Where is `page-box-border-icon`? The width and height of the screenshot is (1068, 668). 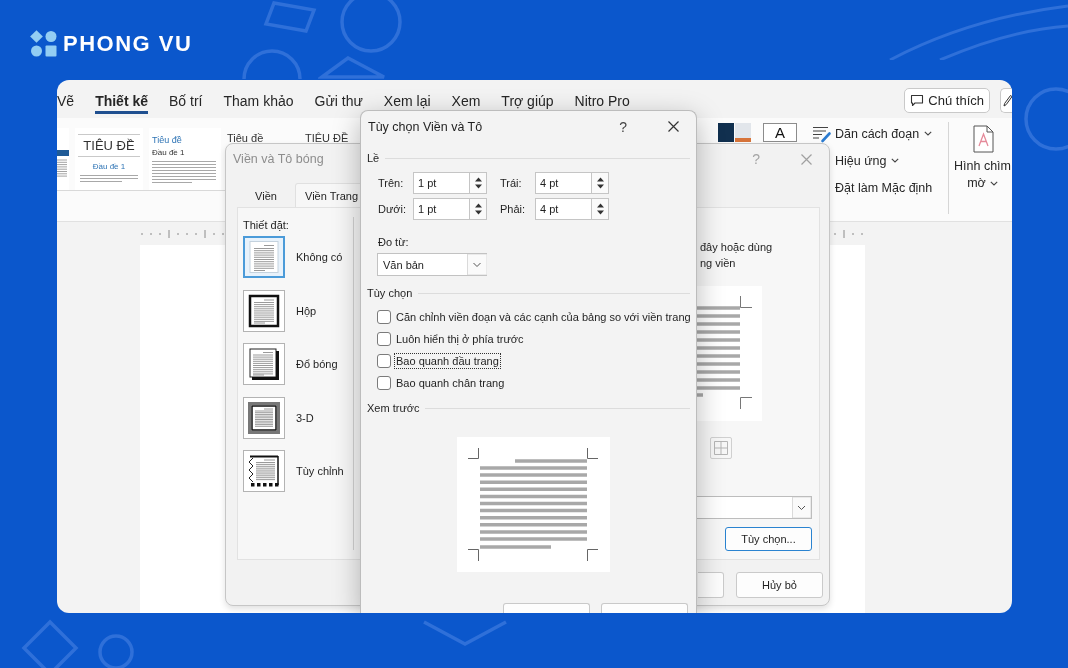 page-box-border-icon is located at coordinates (264, 310).